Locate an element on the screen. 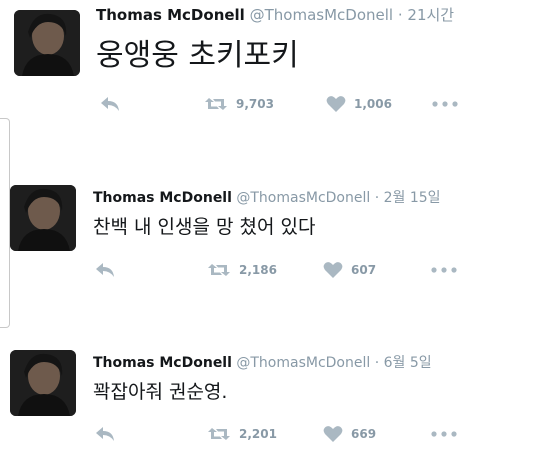 This screenshot has height=449, width=540. retweet-count: 9,703 is located at coordinates (255, 104).